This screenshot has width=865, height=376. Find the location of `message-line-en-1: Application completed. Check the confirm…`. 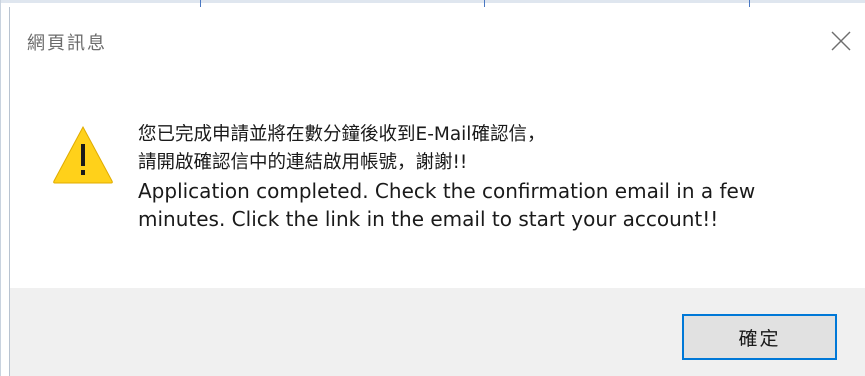

message-line-en-1: Application completed. Check the confirm… is located at coordinates (447, 191).